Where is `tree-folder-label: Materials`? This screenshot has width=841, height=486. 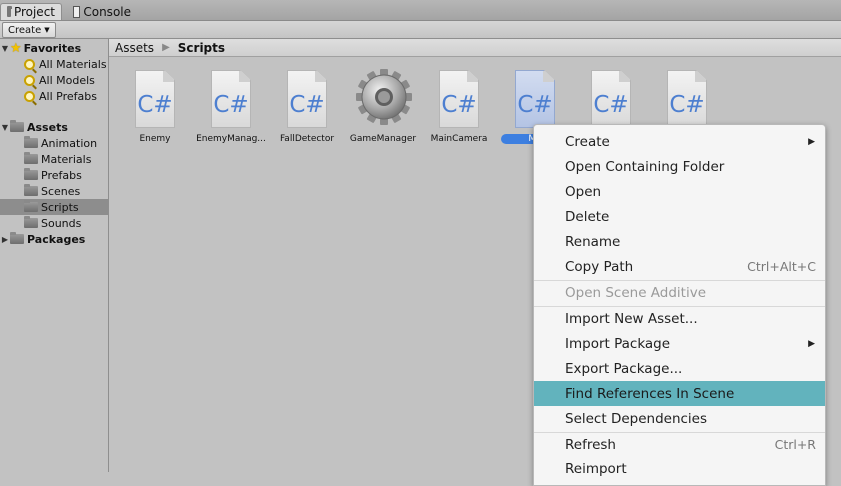
tree-folder-label: Materials is located at coordinates (66, 159).